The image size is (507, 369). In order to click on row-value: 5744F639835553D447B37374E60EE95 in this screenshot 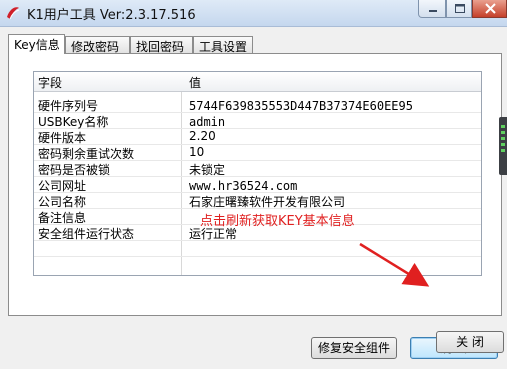, I will do `click(301, 106)`.